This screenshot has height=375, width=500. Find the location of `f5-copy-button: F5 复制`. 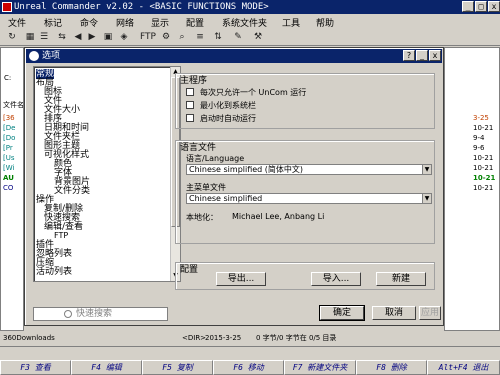

f5-copy-button: F5 复制 is located at coordinates (177, 367).